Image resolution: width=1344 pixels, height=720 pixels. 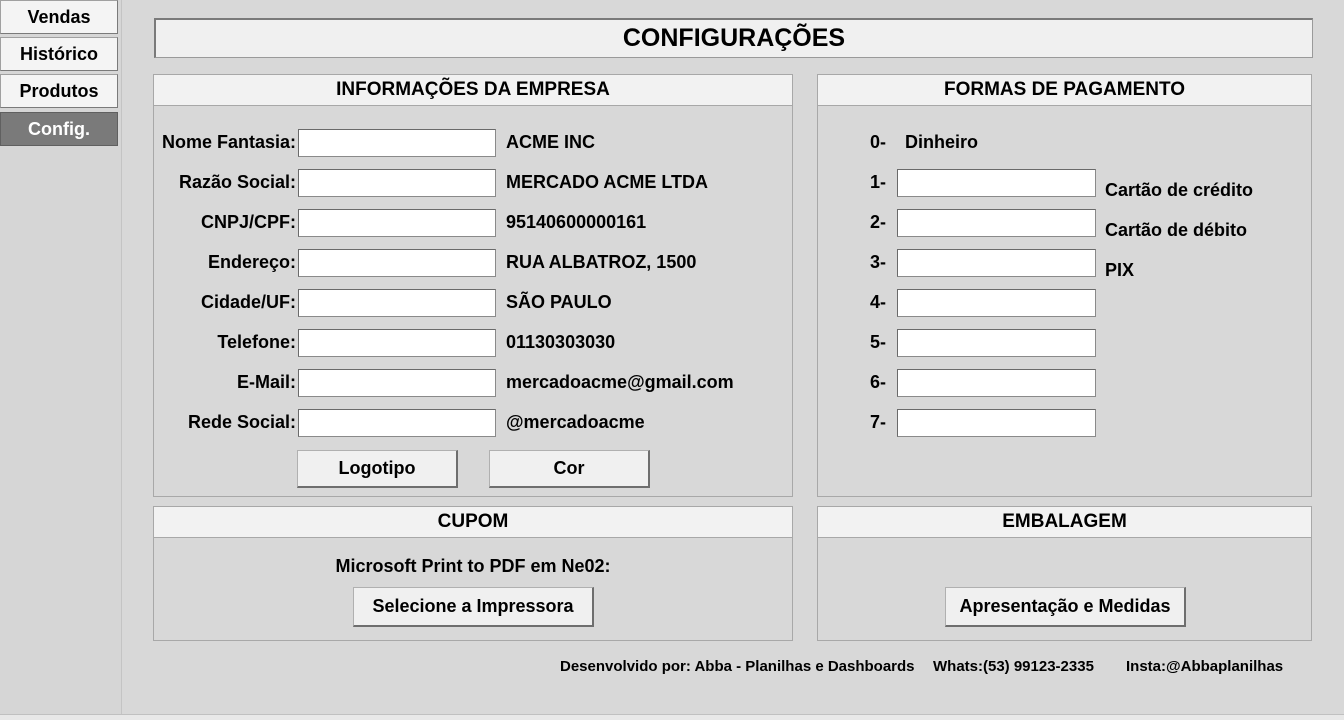 I want to click on endereco-label: Endereço:, so click(x=251, y=262).